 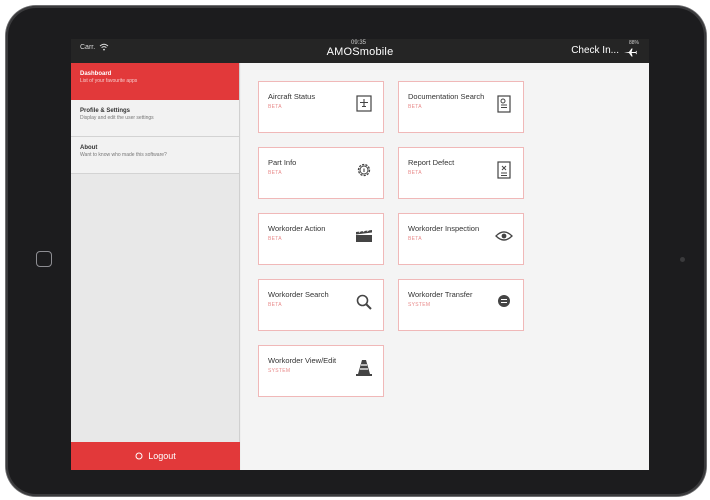 What do you see at coordinates (44, 259) in the screenshot?
I see `home-button` at bounding box center [44, 259].